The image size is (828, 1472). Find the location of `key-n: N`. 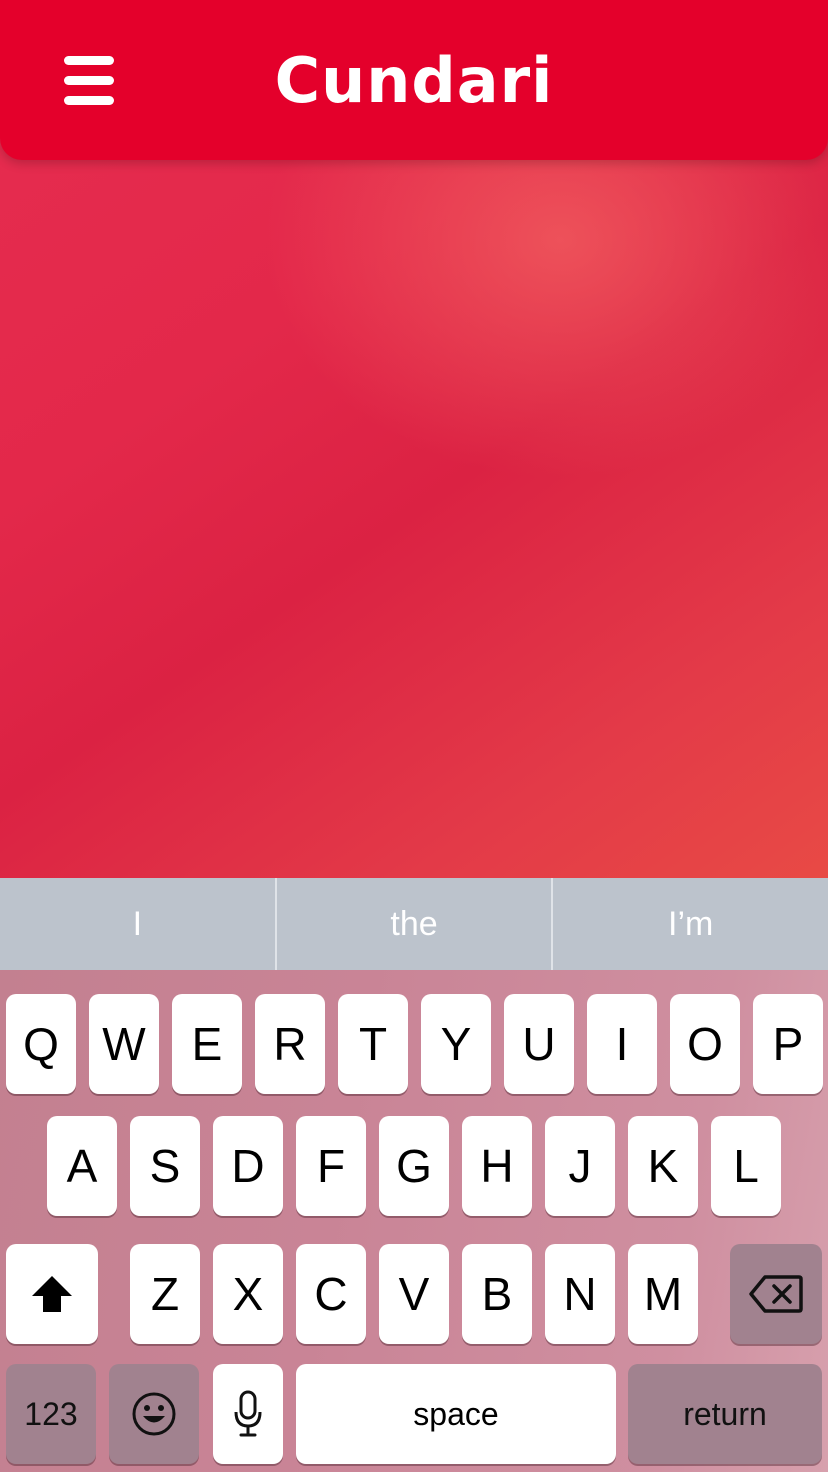

key-n: N is located at coordinates (580, 1294).